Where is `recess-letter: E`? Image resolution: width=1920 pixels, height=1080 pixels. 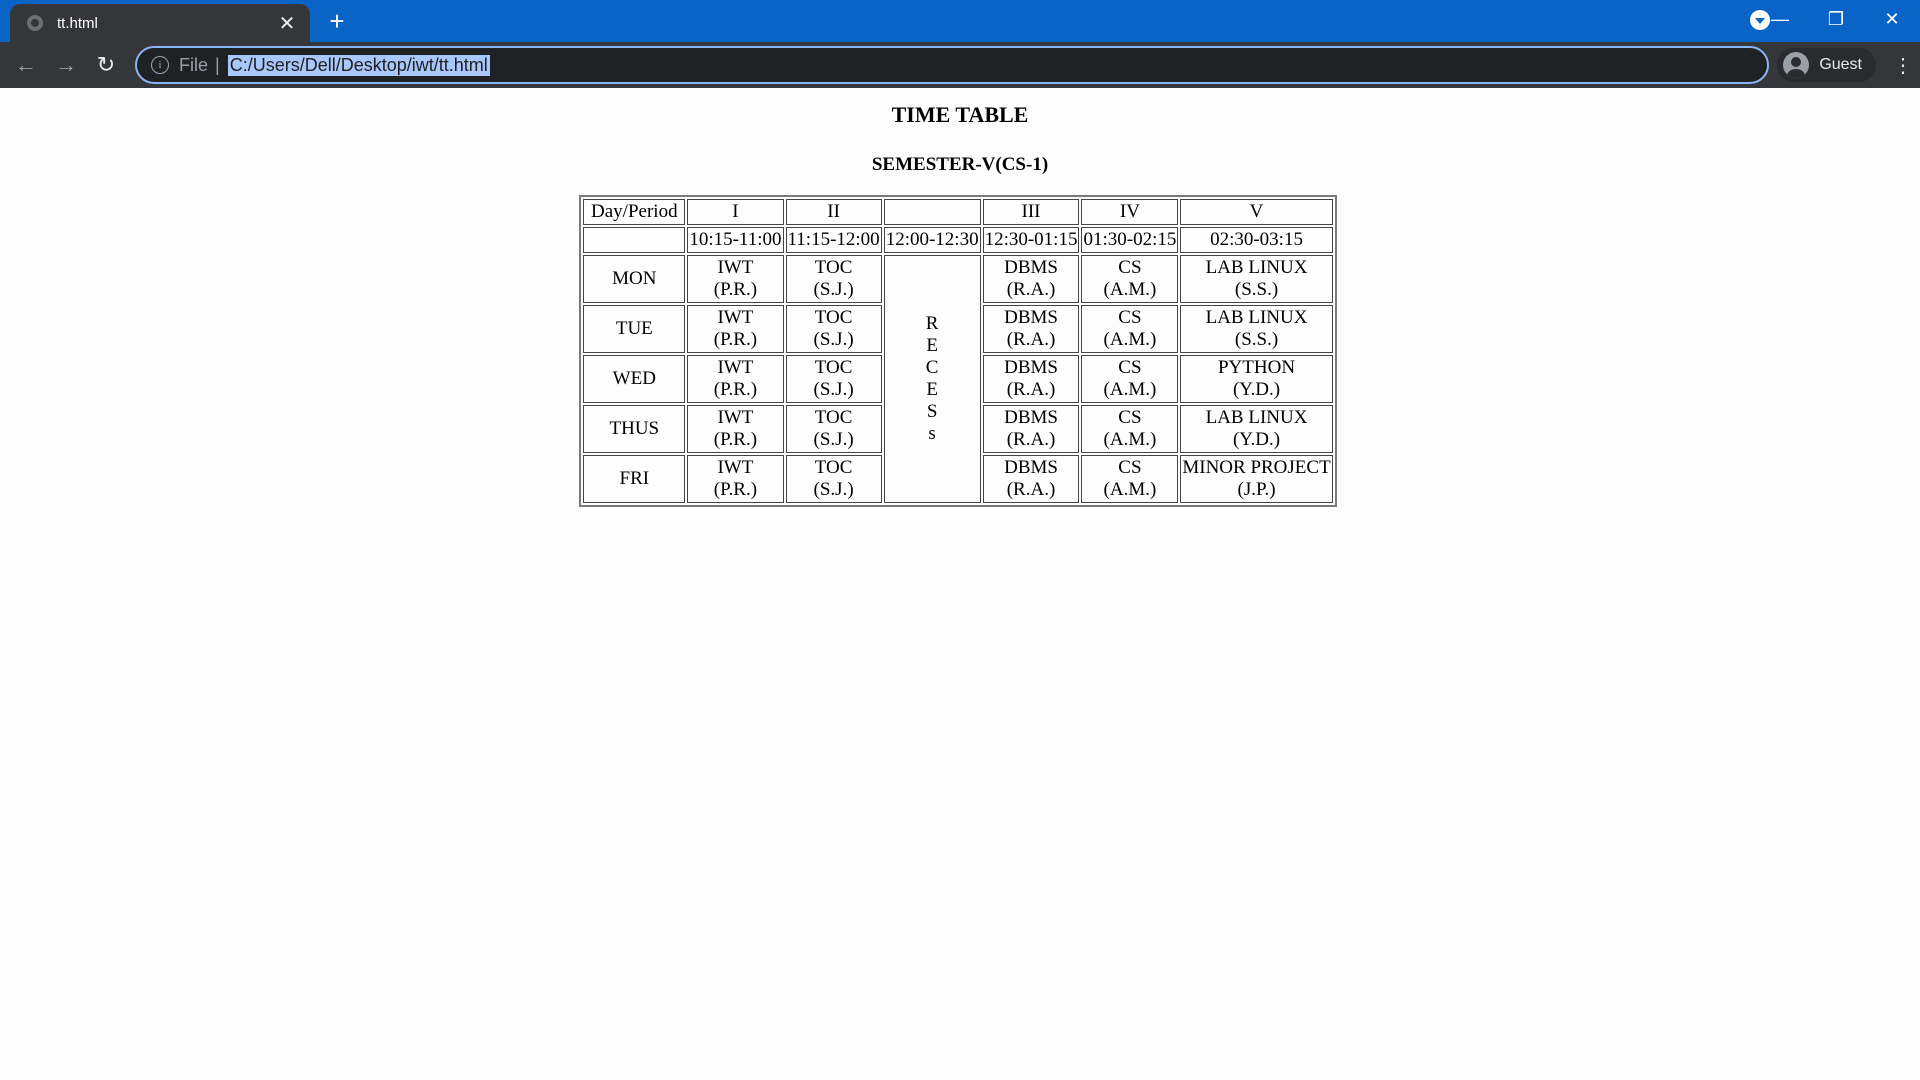 recess-letter: E is located at coordinates (932, 345).